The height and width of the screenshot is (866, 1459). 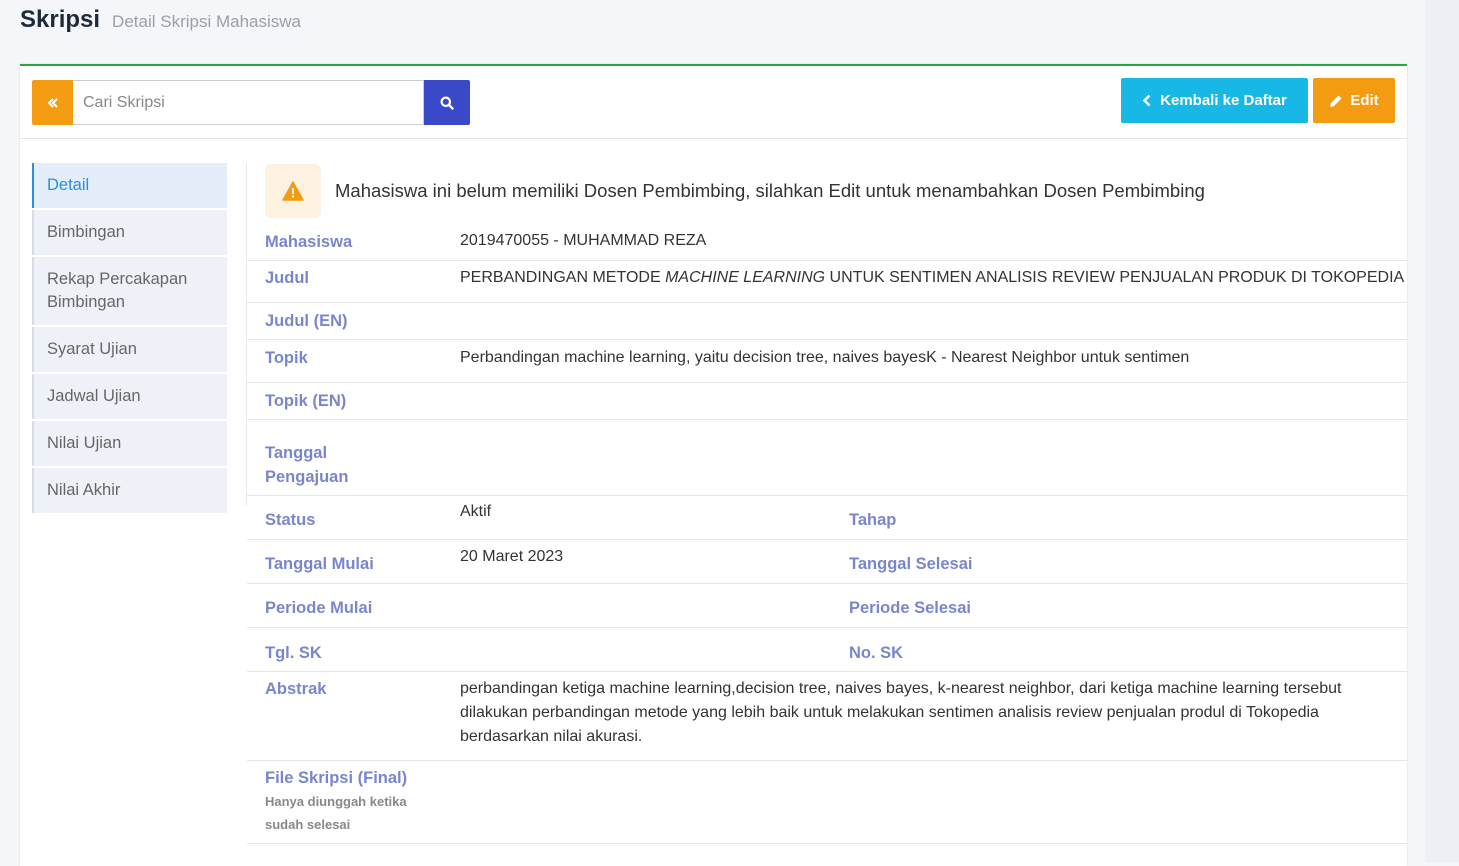 What do you see at coordinates (206, 21) in the screenshot?
I see `page-subtitle: Detail Skripsi Mahasiswa` at bounding box center [206, 21].